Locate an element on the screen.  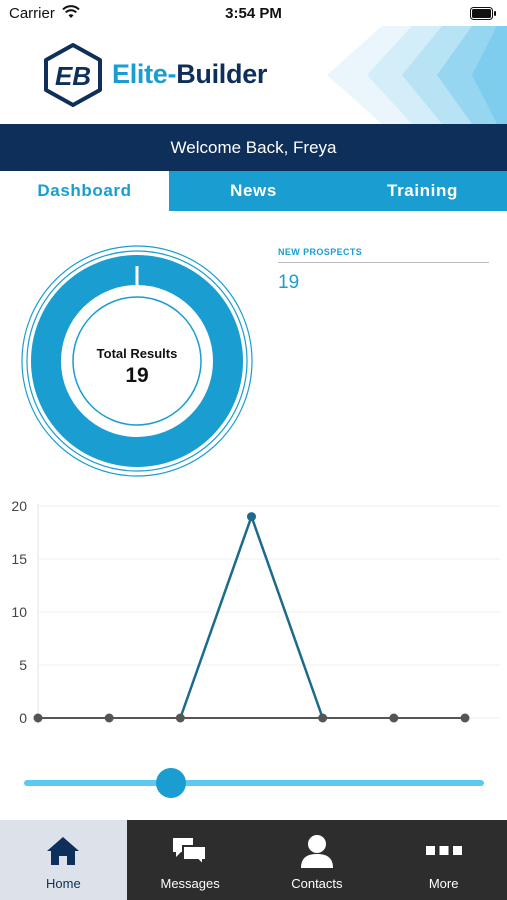
brand-name: Elite-Builder is located at coordinates (189, 74).